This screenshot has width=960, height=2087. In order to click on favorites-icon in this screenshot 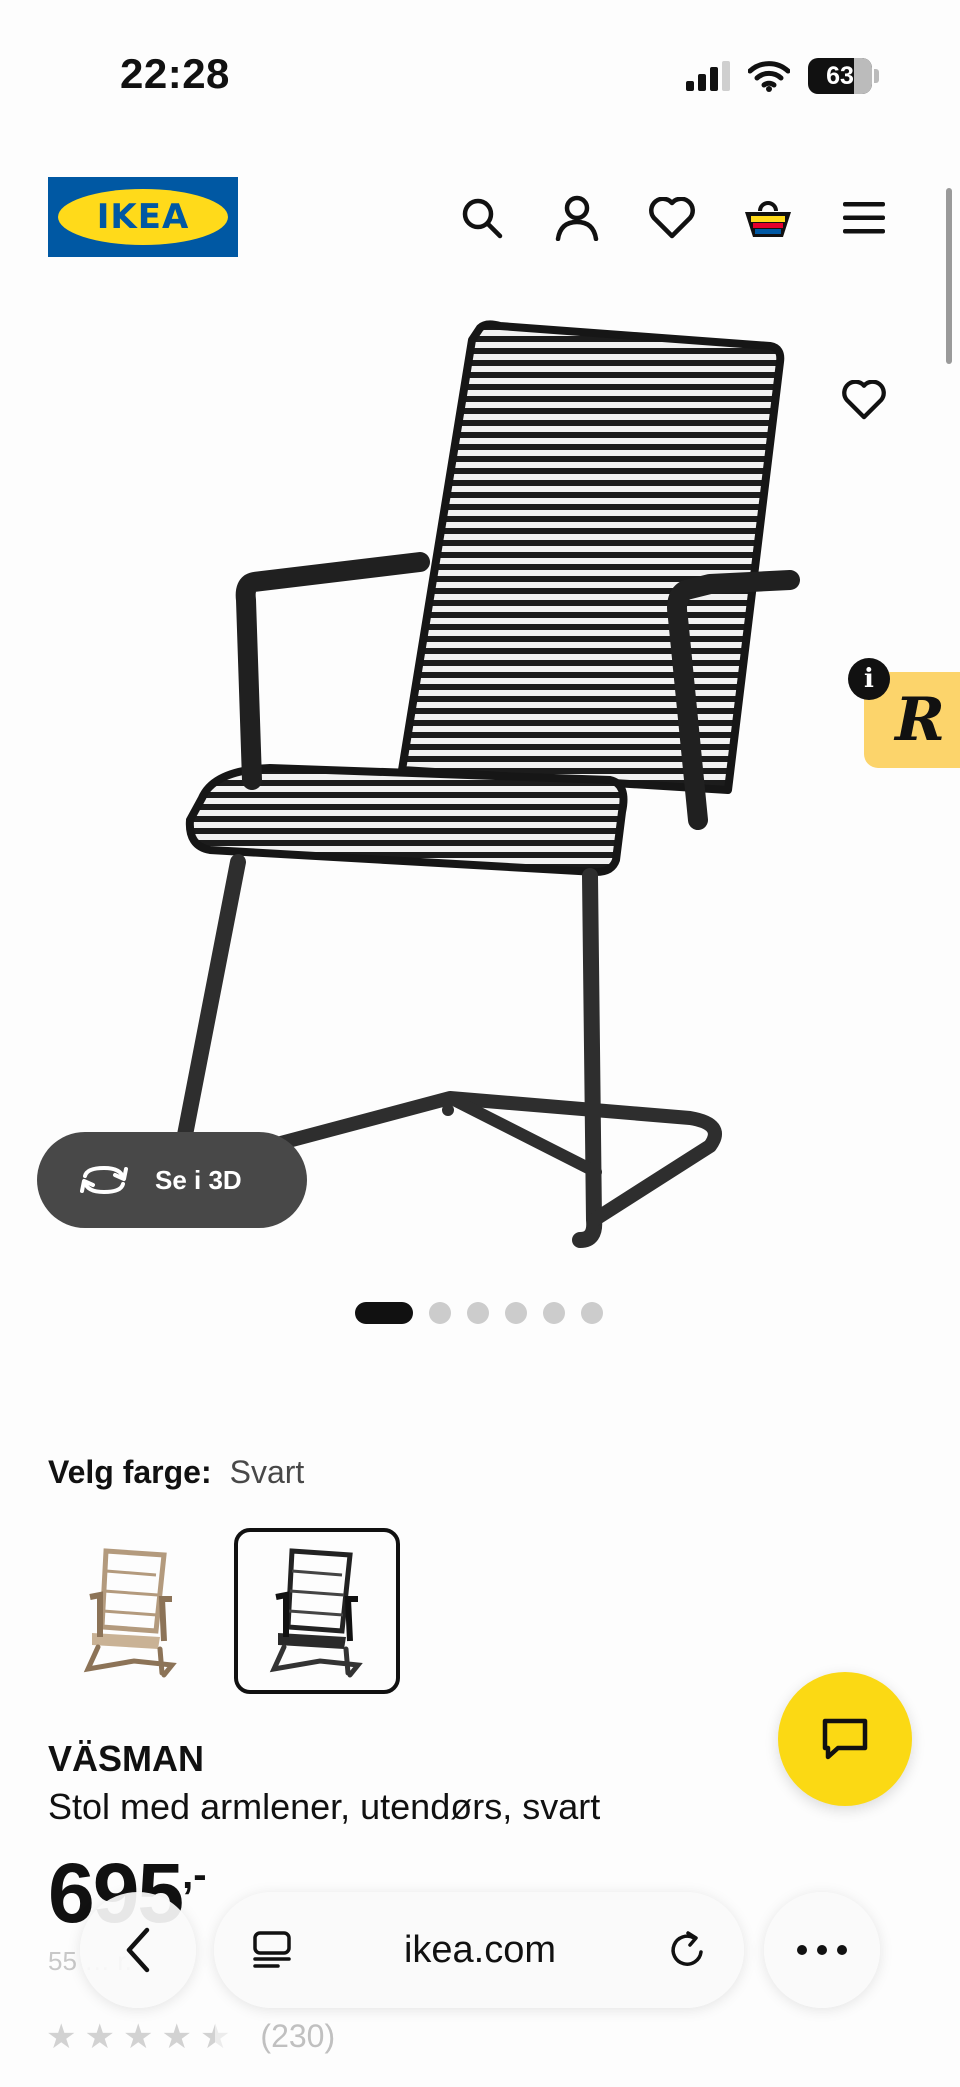, I will do `click(672, 218)`.